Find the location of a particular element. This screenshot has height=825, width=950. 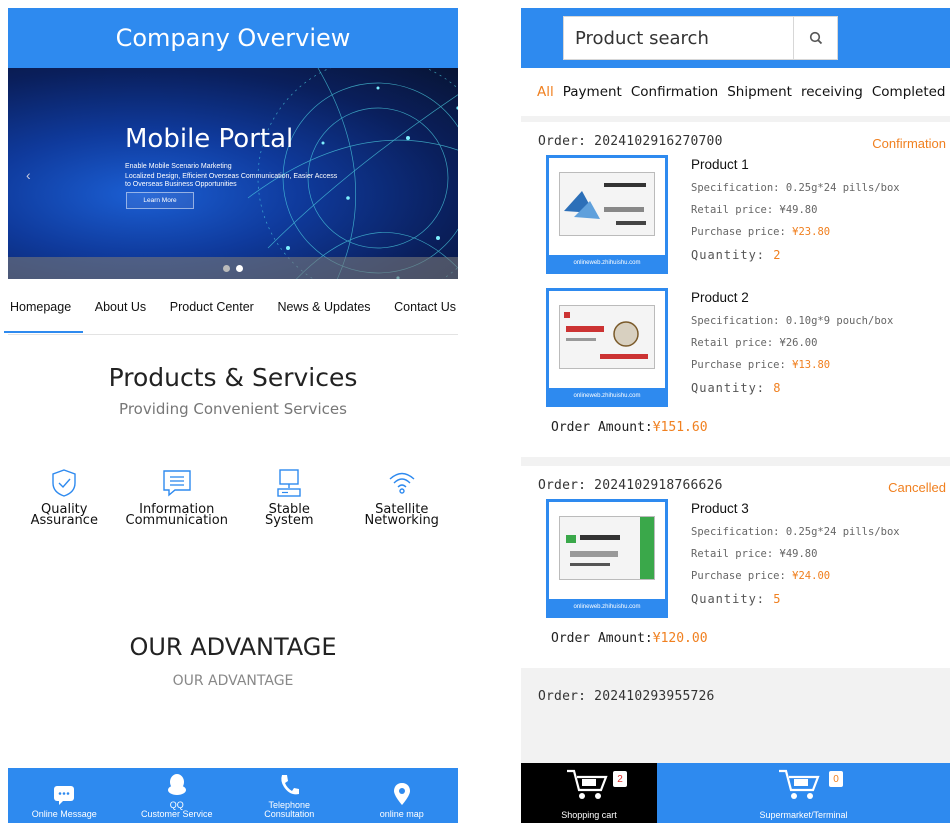

order-amount: Order Amount:¥151.60 is located at coordinates (629, 427).